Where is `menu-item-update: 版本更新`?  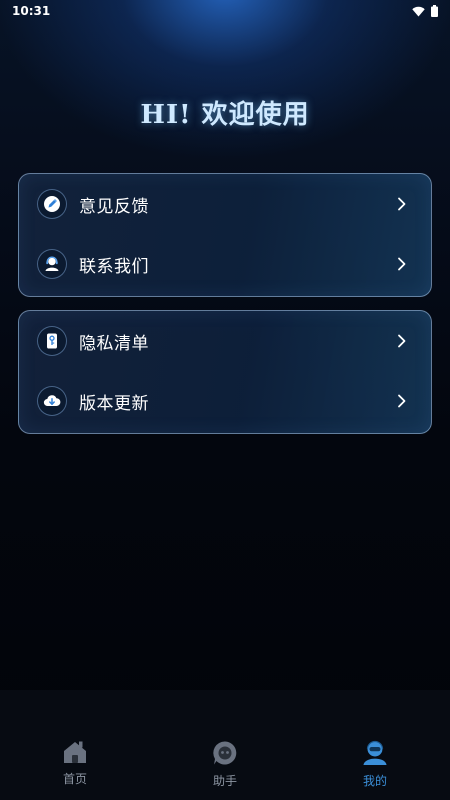
menu-item-update: 版本更新 is located at coordinates (225, 401).